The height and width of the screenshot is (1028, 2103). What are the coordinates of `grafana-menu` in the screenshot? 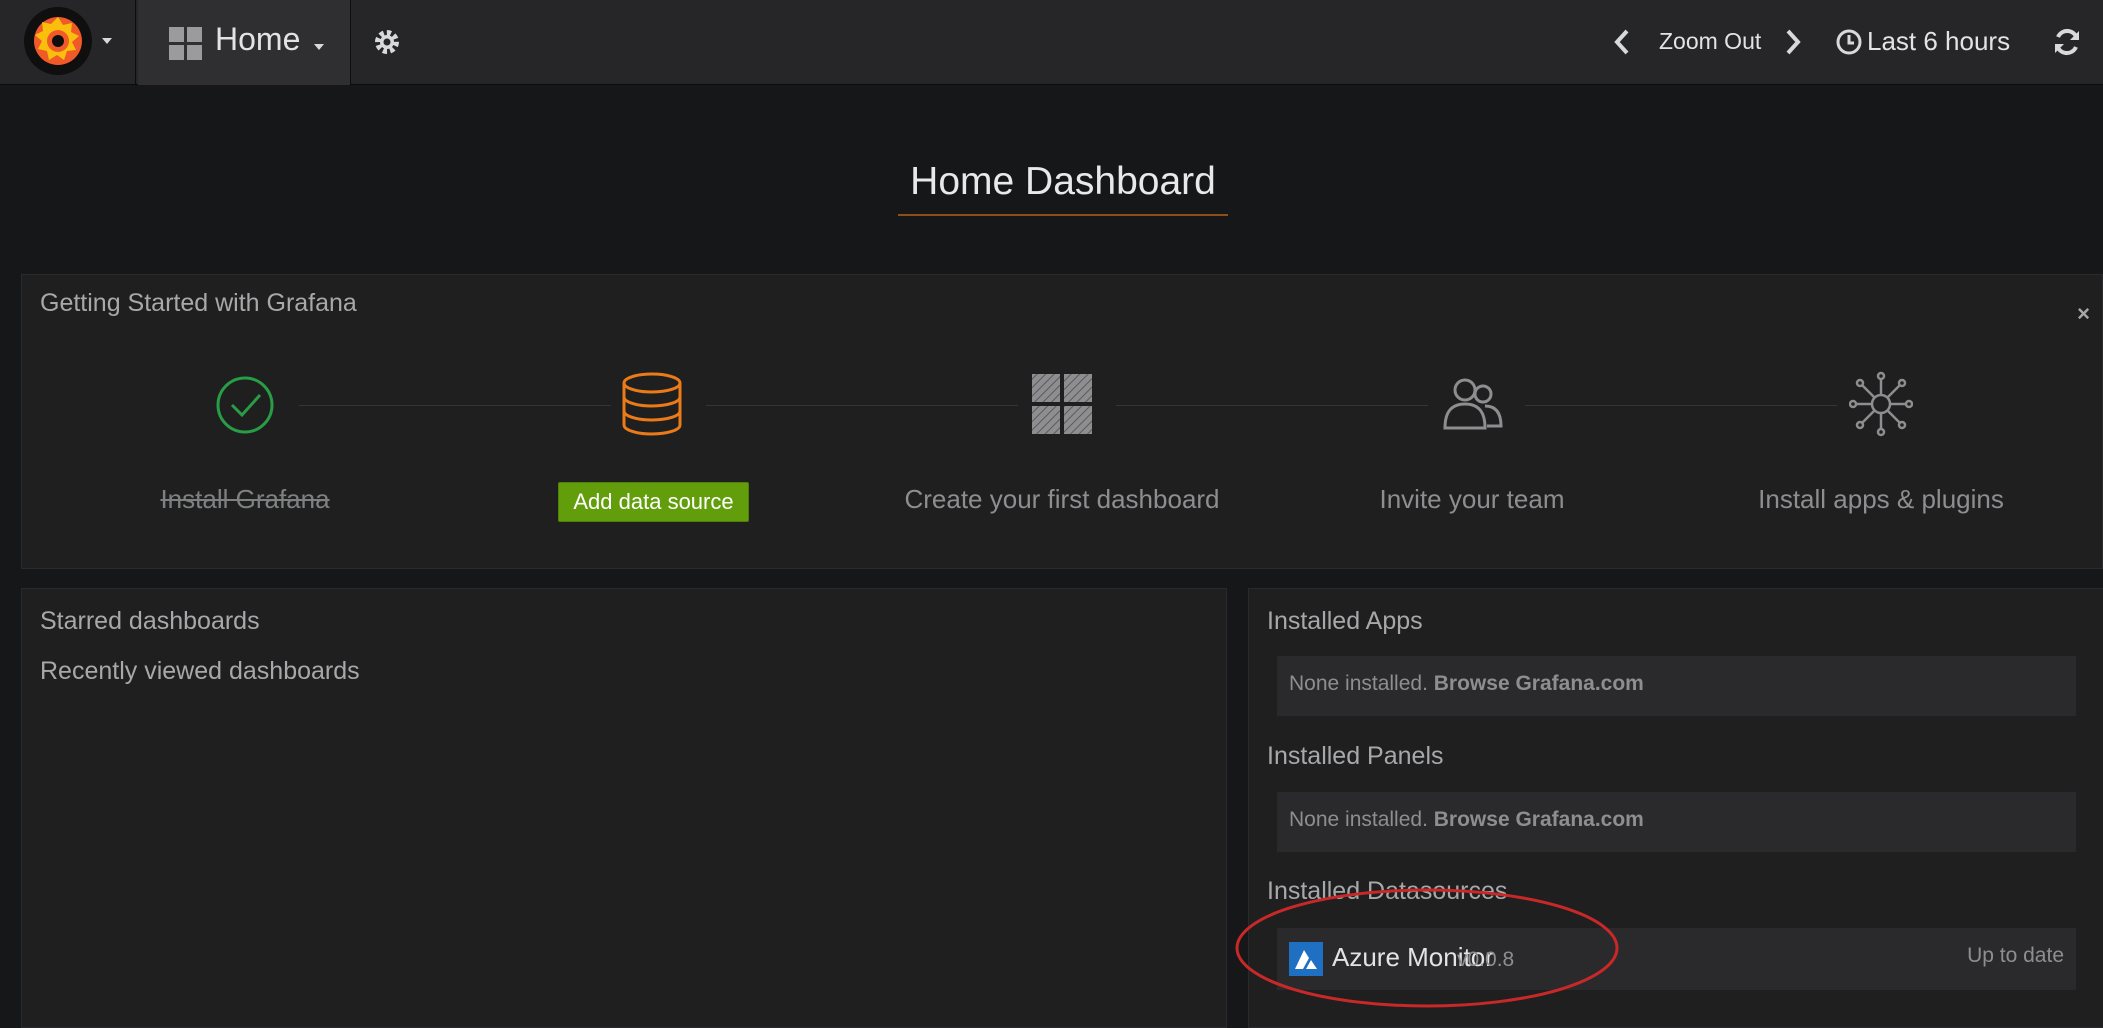 It's located at (68, 42).